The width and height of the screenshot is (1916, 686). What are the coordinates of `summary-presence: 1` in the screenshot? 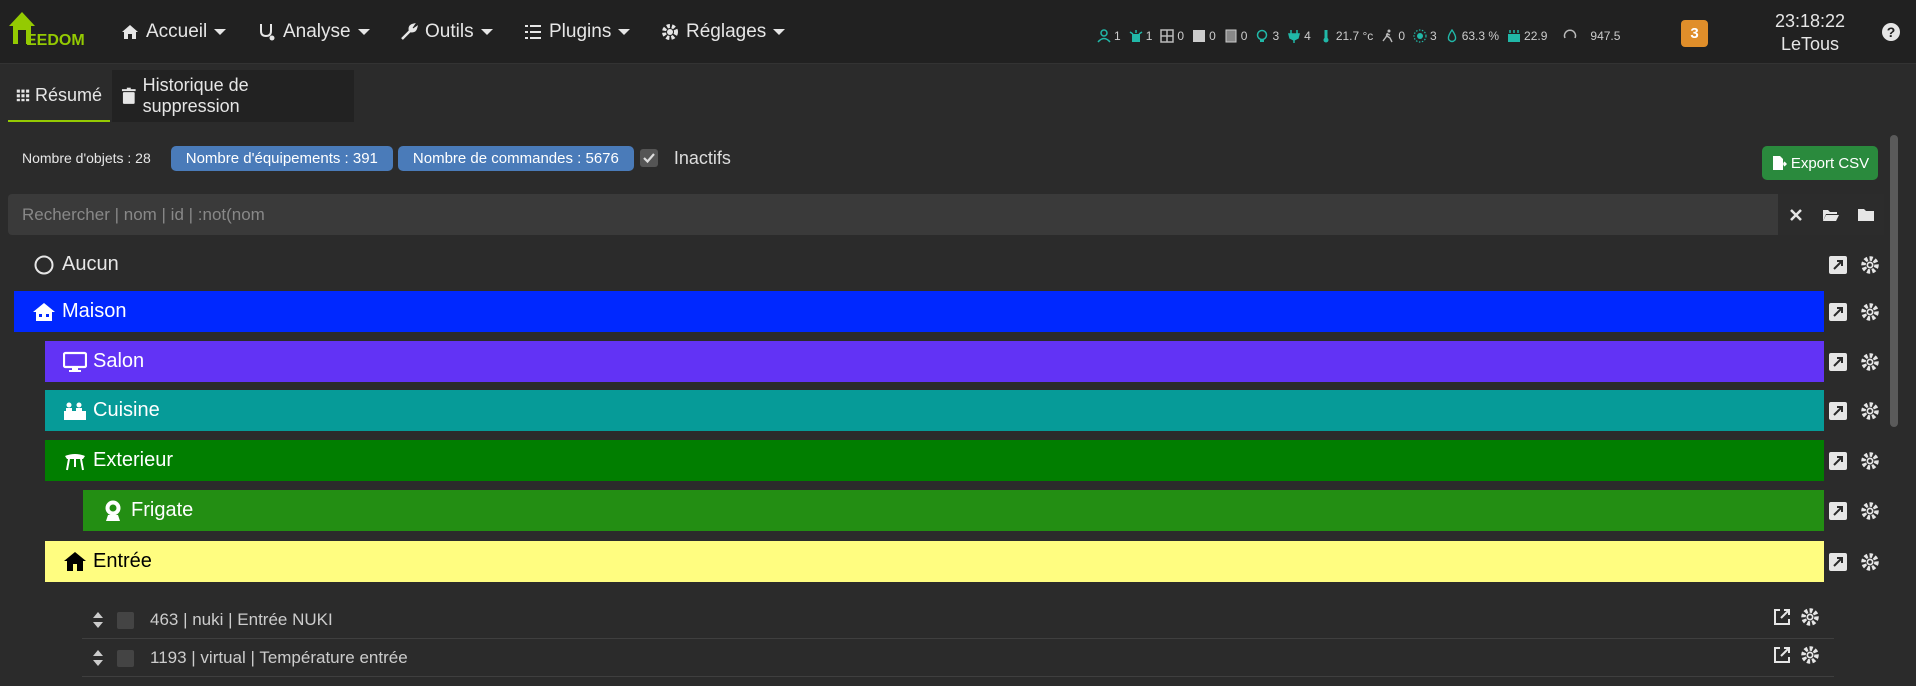 It's located at (1109, 36).